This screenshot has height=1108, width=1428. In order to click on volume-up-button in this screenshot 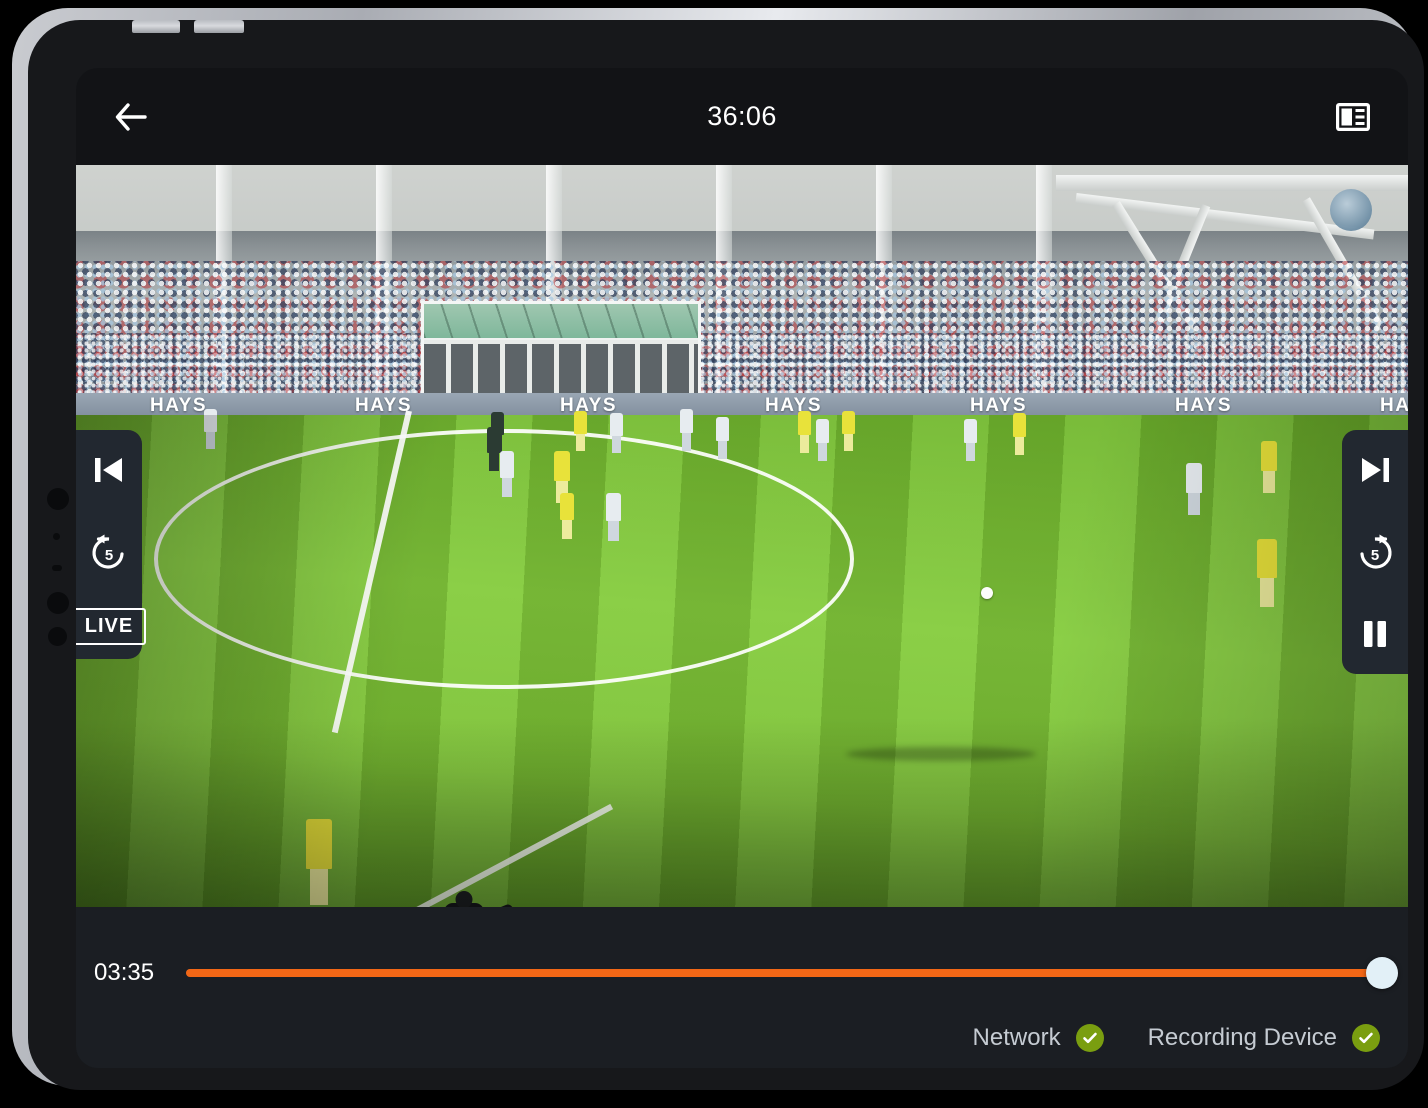, I will do `click(156, 26)`.